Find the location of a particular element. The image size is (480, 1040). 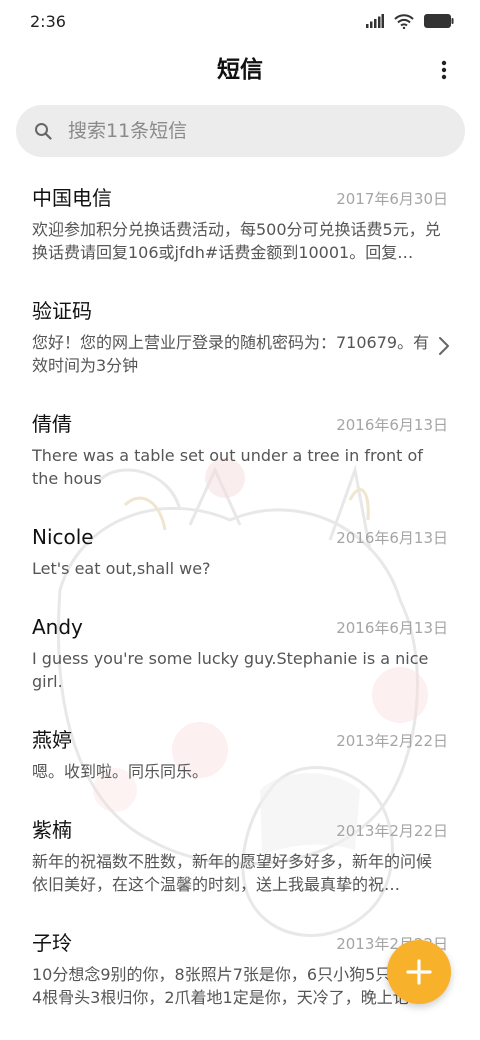

message-sender: 验证码 is located at coordinates (62, 311).